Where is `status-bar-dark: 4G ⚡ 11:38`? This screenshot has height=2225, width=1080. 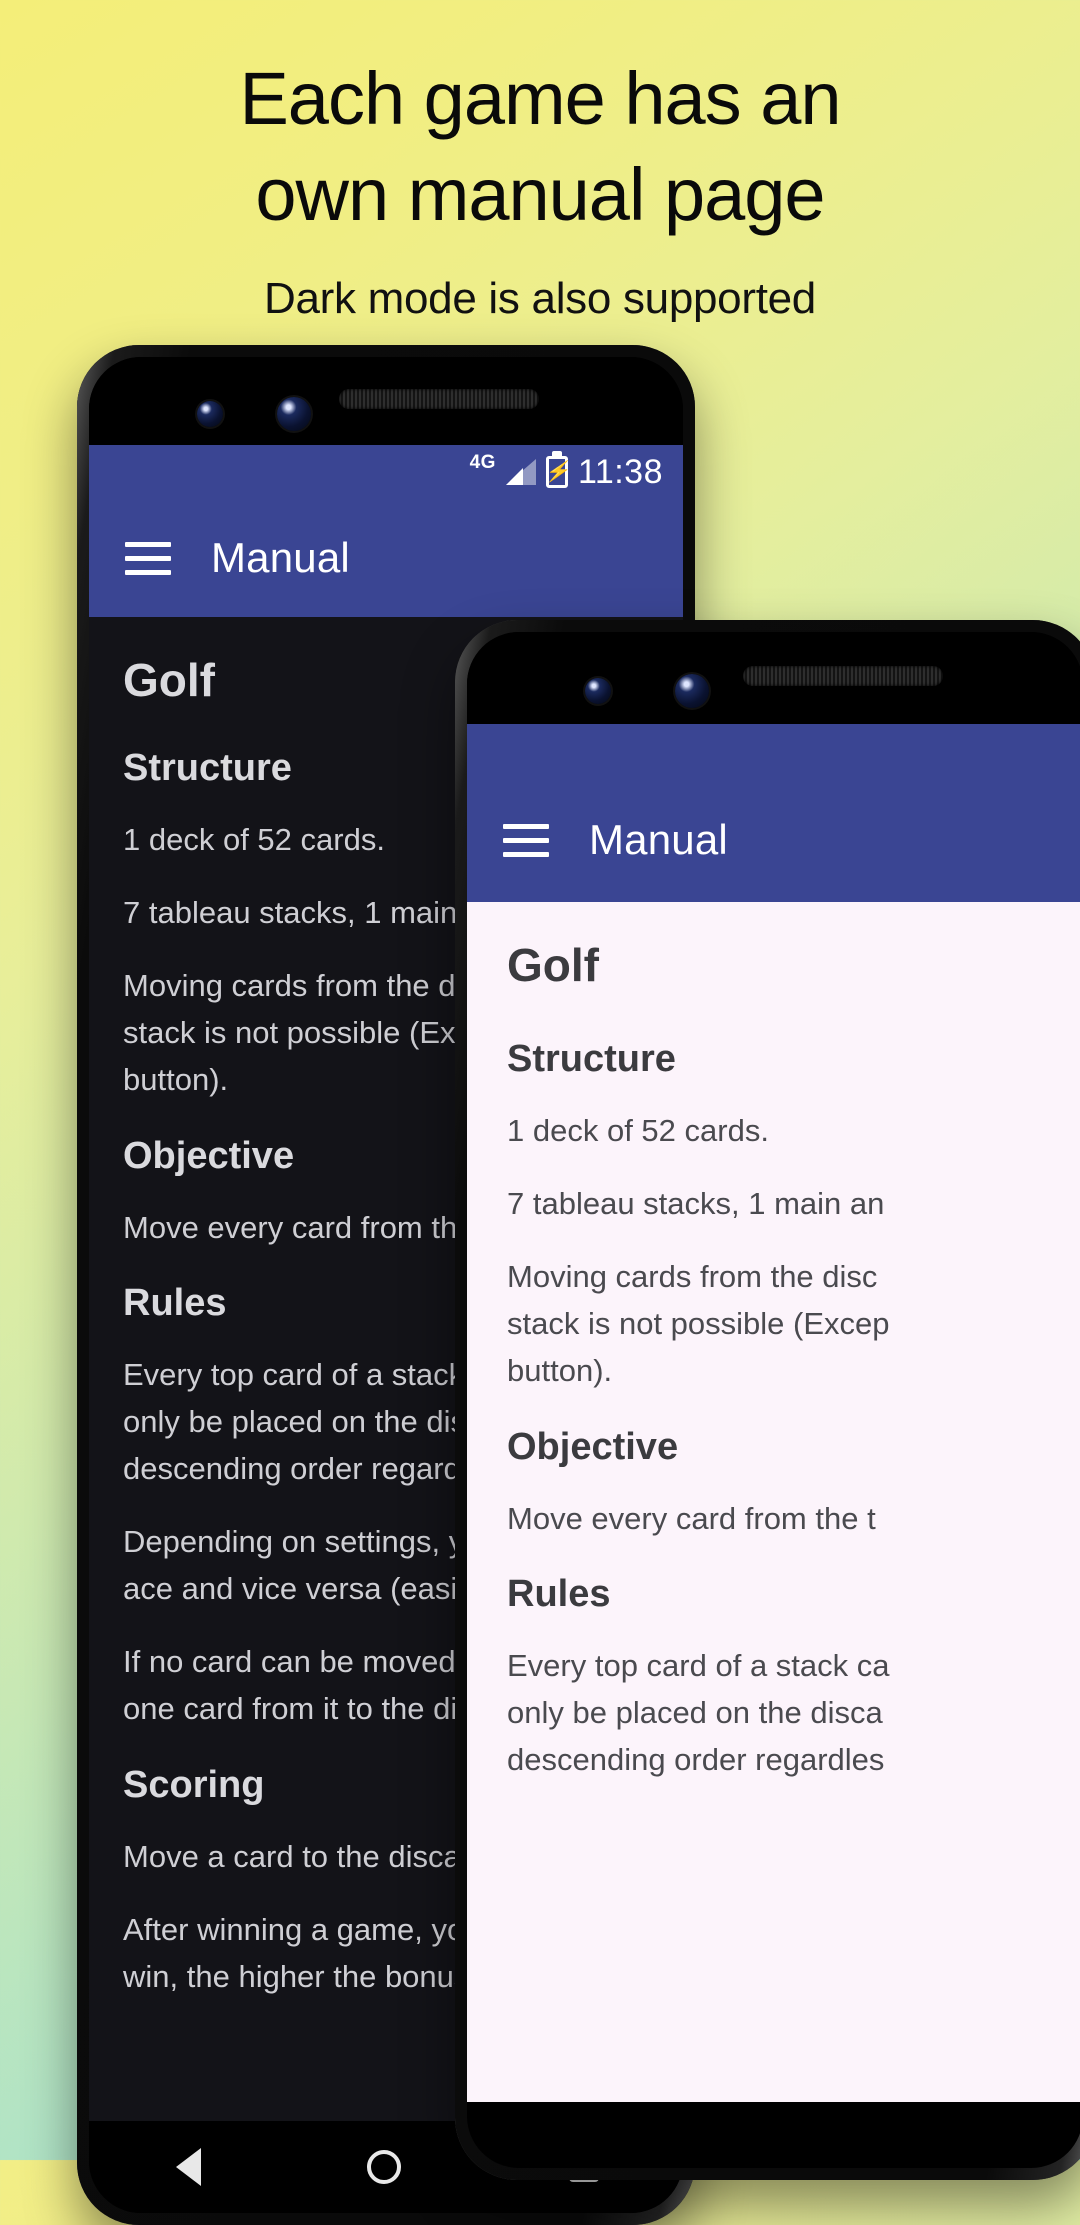 status-bar-dark: 4G ⚡ 11:38 is located at coordinates (386, 472).